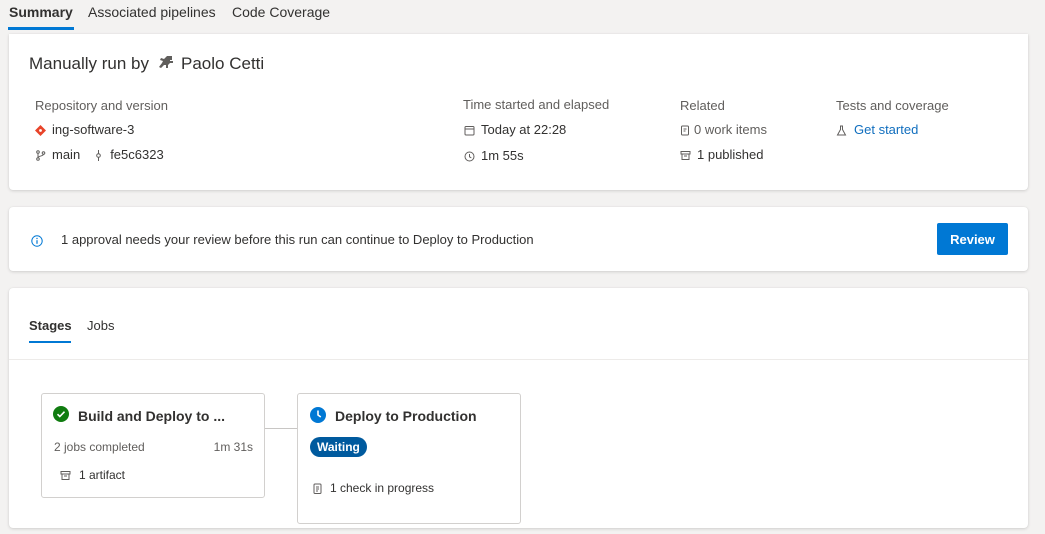 The height and width of the screenshot is (534, 1045). I want to click on run-user: Paolo Cetti, so click(222, 63).